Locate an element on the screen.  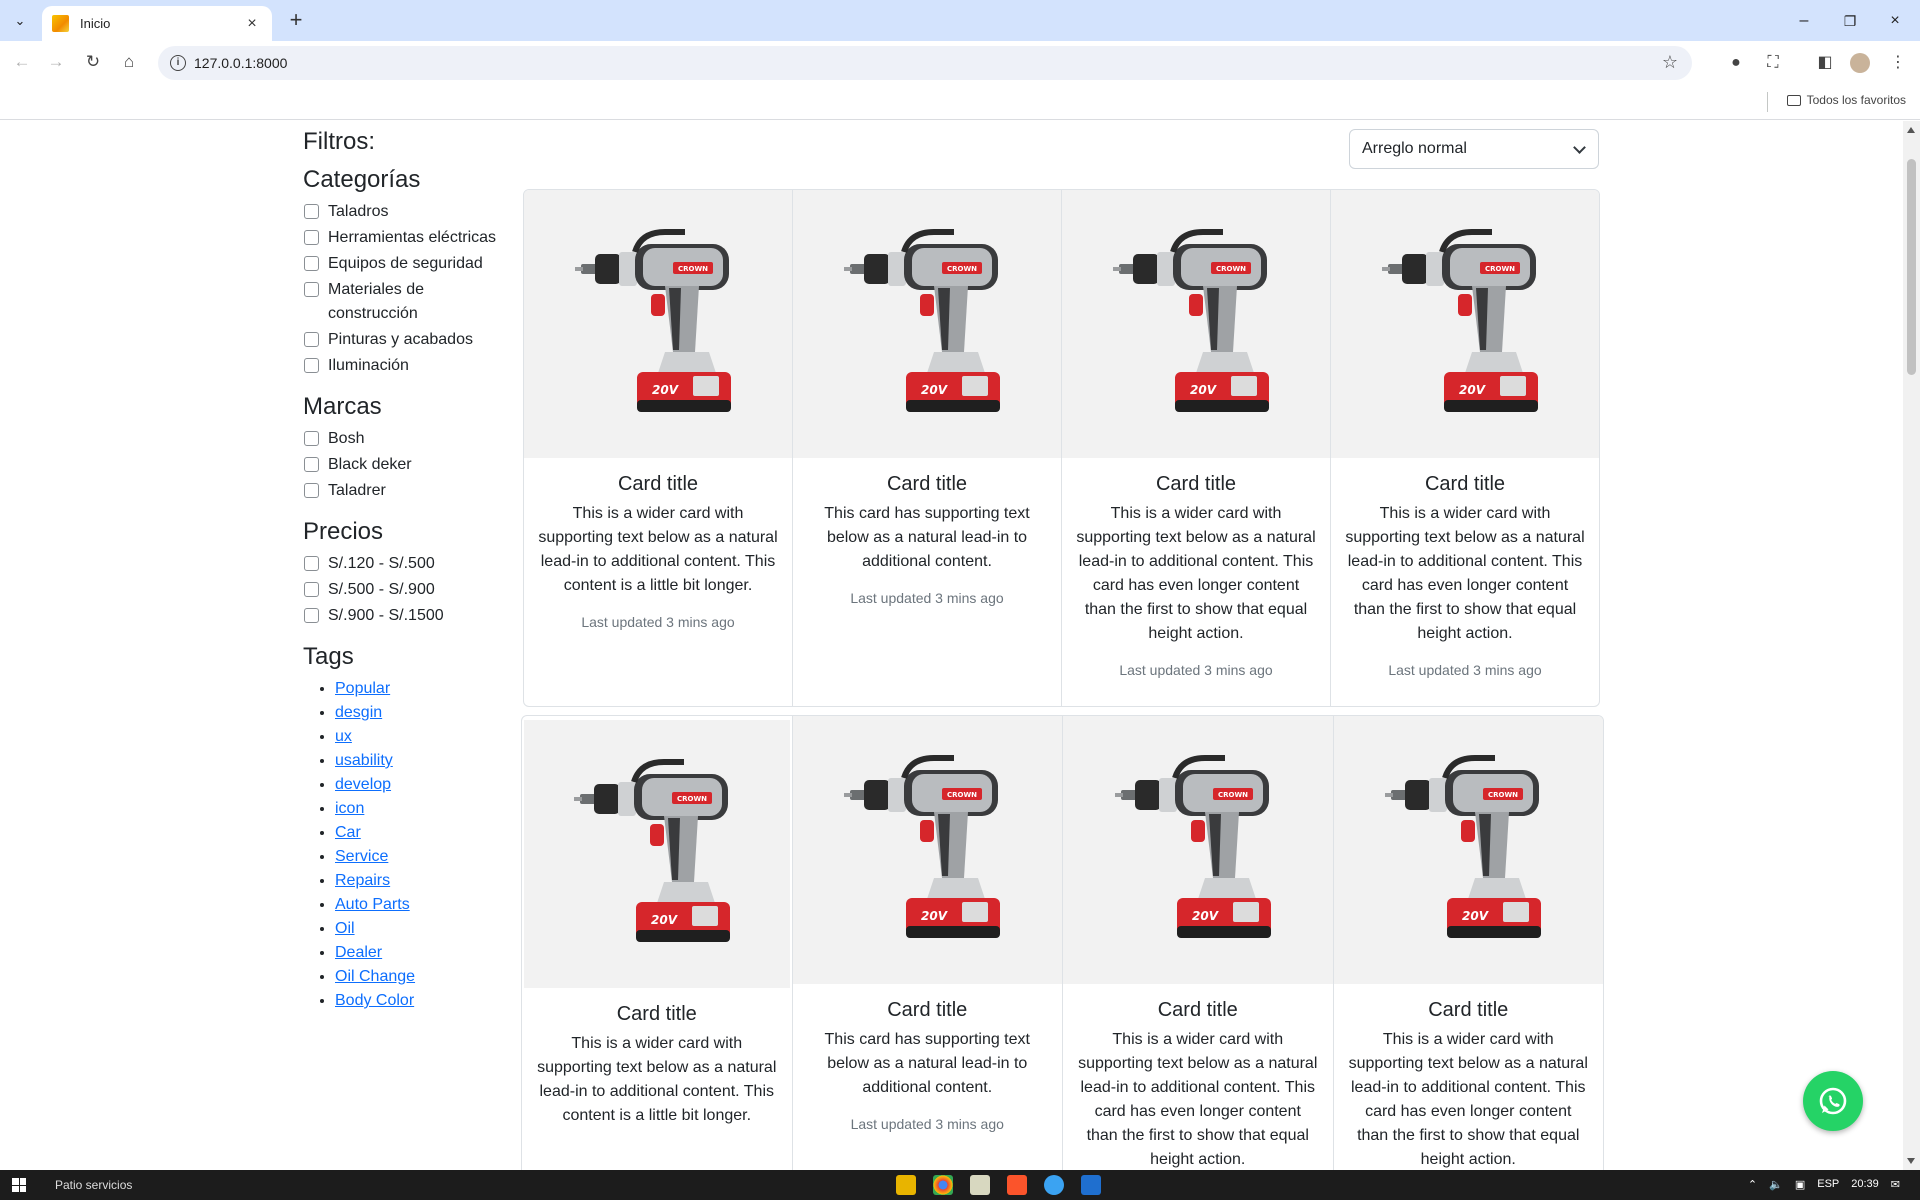
category-label: Equipos de seguridad is located at coordinates (405, 263).